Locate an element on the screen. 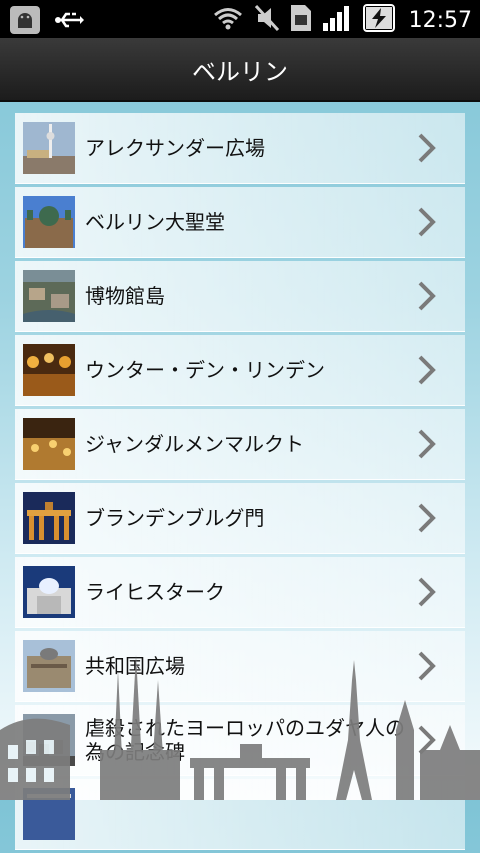  android-debug-icon is located at coordinates (25, 22).